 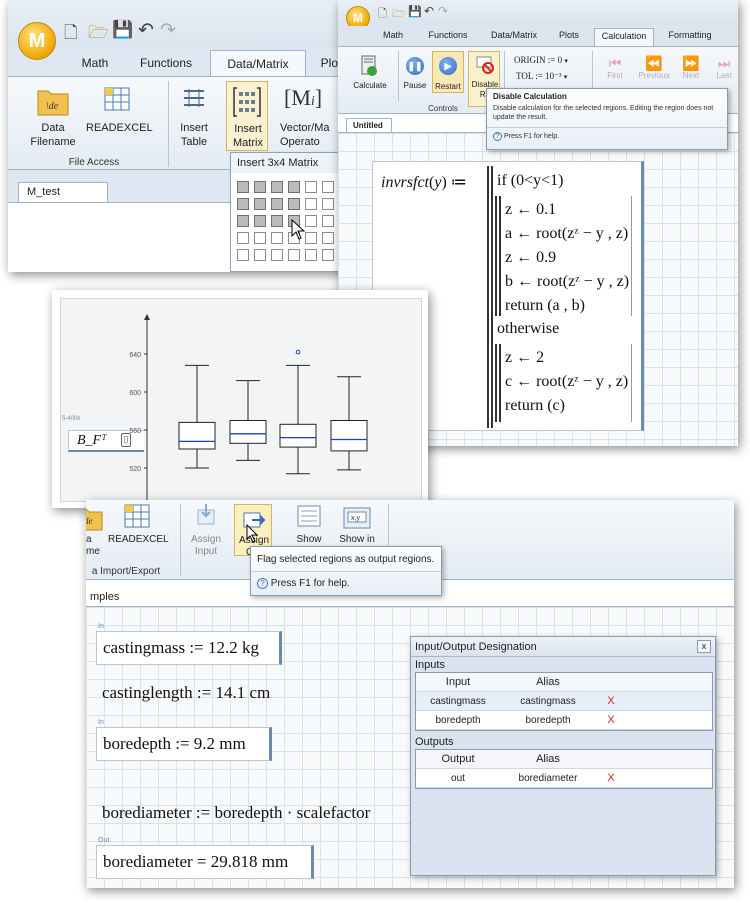 I want to click on assign-input-button: Assign Input, so click(x=206, y=546).